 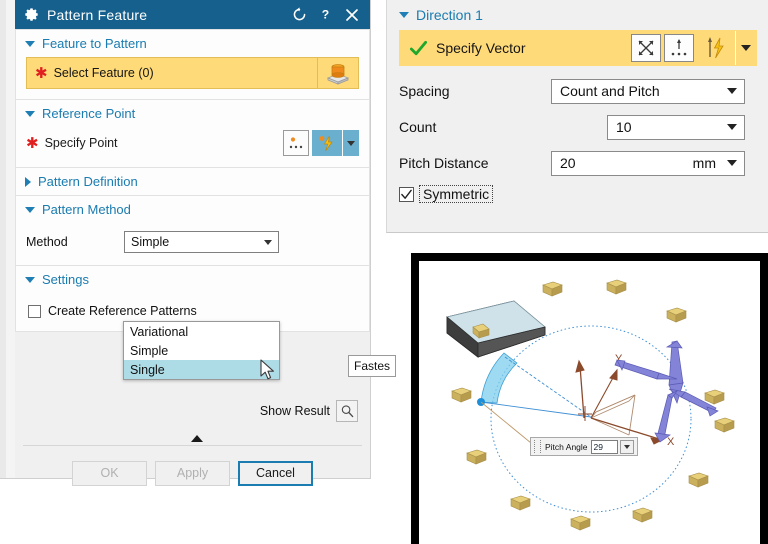 What do you see at coordinates (150, 242) in the screenshot?
I see `method-value: Simple` at bounding box center [150, 242].